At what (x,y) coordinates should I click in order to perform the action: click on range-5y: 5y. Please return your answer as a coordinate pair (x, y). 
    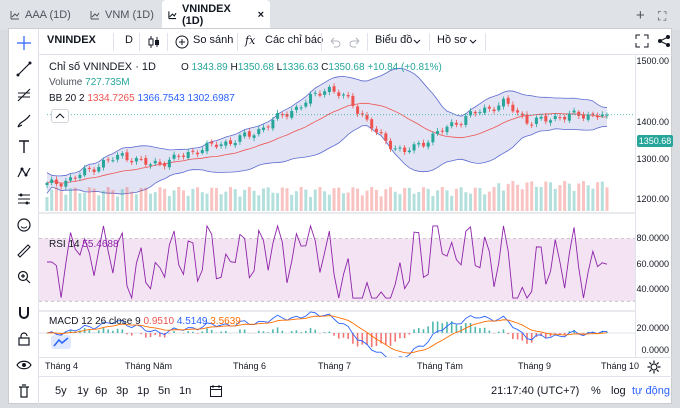
    Looking at the image, I should click on (61, 391).